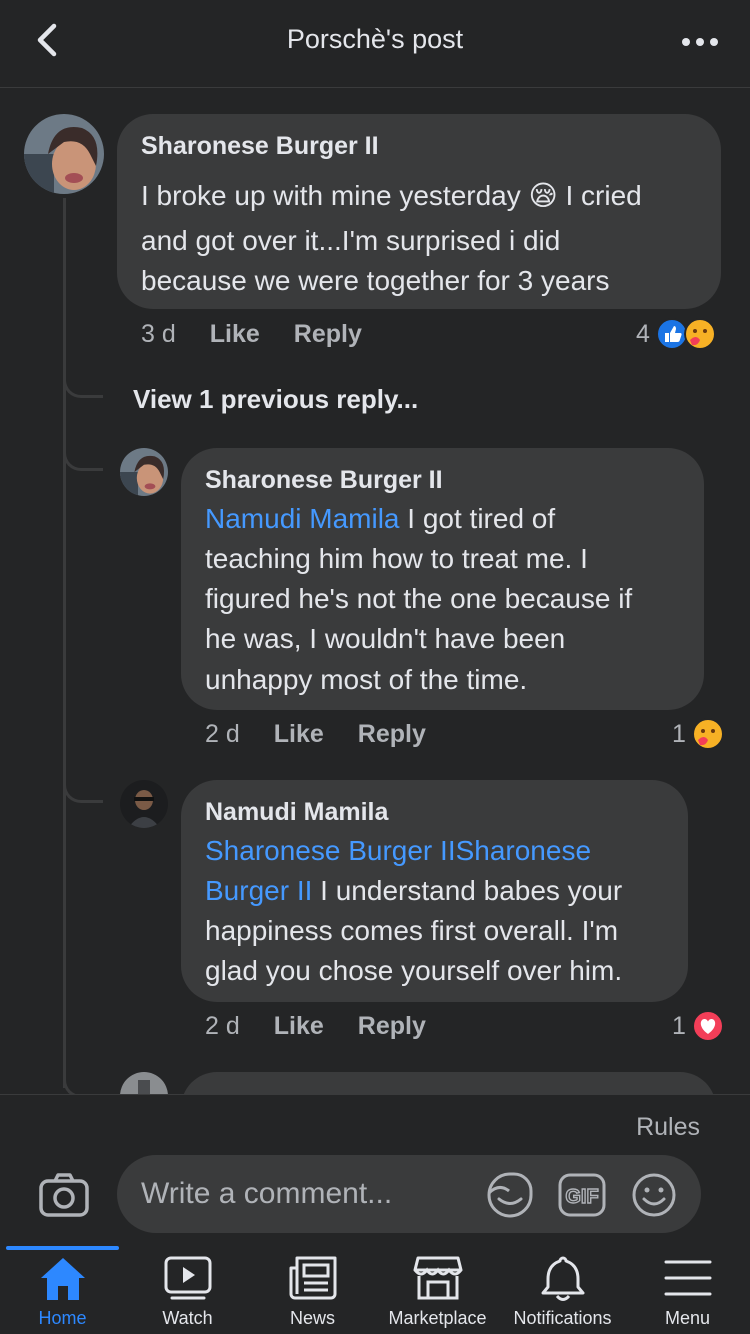 This screenshot has width=750, height=1334. What do you see at coordinates (668, 1127) in the screenshot?
I see `rules-link: Rules` at bounding box center [668, 1127].